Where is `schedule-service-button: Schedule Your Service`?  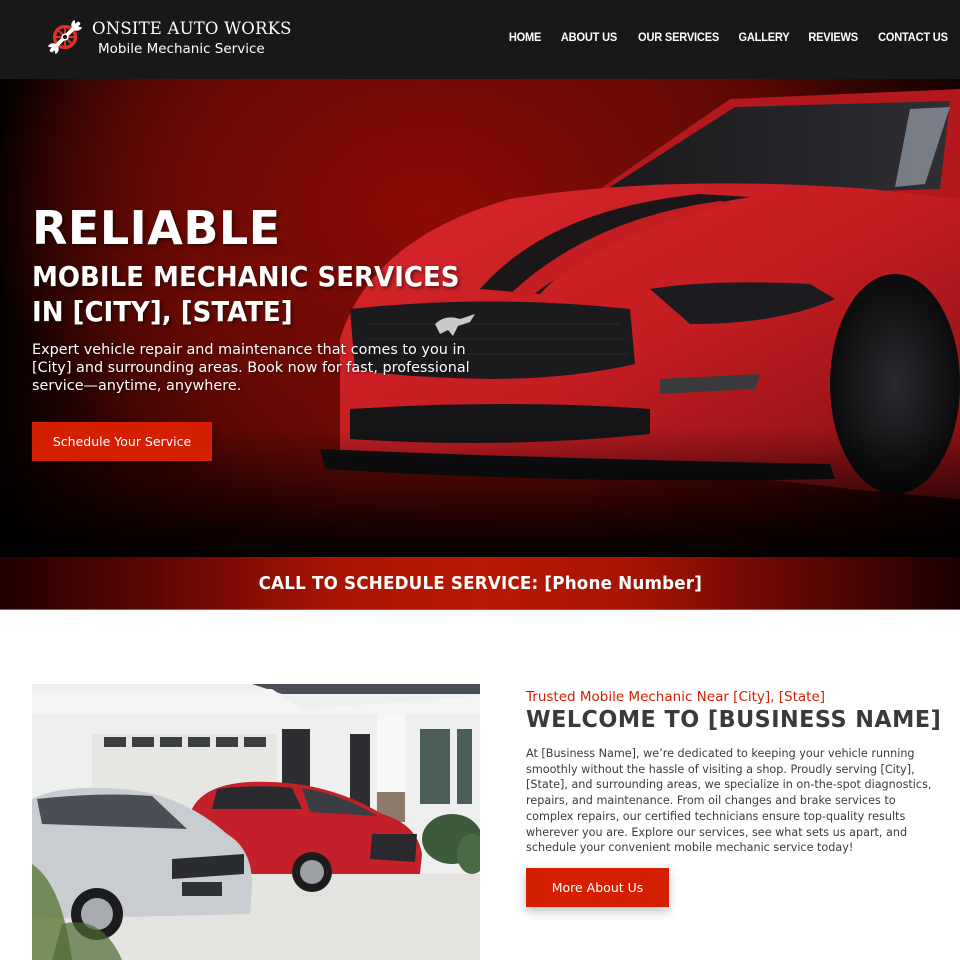 schedule-service-button: Schedule Your Service is located at coordinates (122, 441).